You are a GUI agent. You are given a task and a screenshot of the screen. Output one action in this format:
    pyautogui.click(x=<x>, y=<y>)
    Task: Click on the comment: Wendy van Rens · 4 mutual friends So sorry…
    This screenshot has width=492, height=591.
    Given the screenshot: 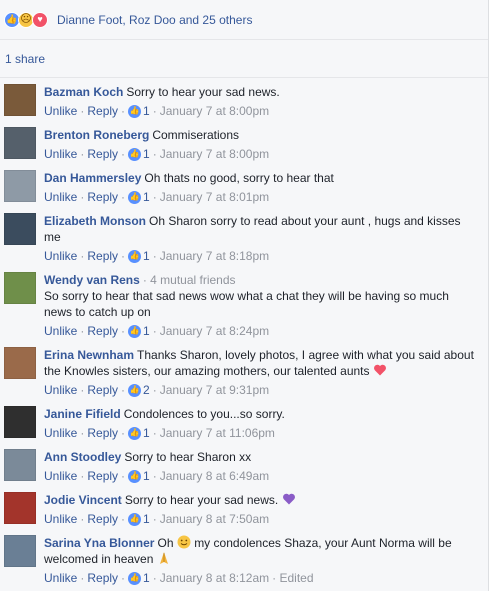 What is the action you would take?
    pyautogui.click(x=244, y=305)
    